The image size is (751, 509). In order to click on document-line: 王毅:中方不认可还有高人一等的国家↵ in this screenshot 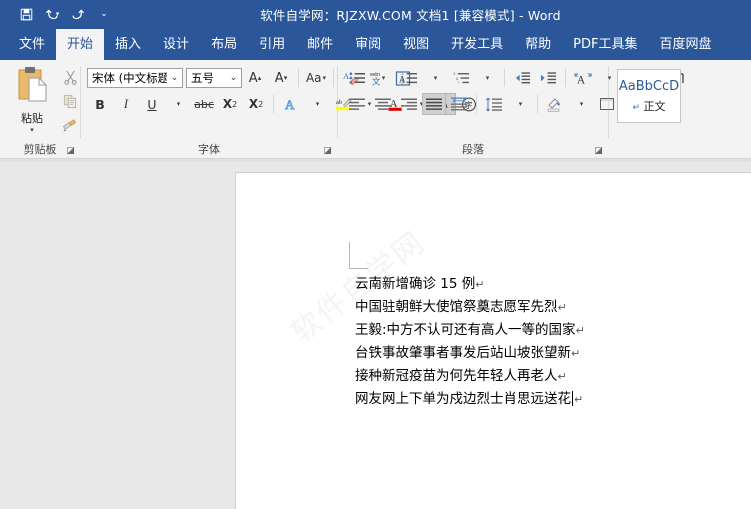, I will do `click(470, 330)`.